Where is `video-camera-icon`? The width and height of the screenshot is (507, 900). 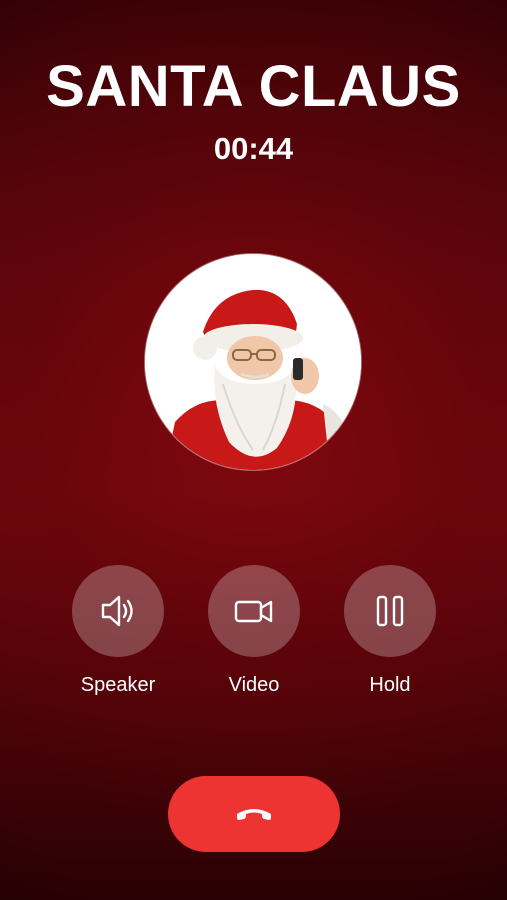 video-camera-icon is located at coordinates (253, 611).